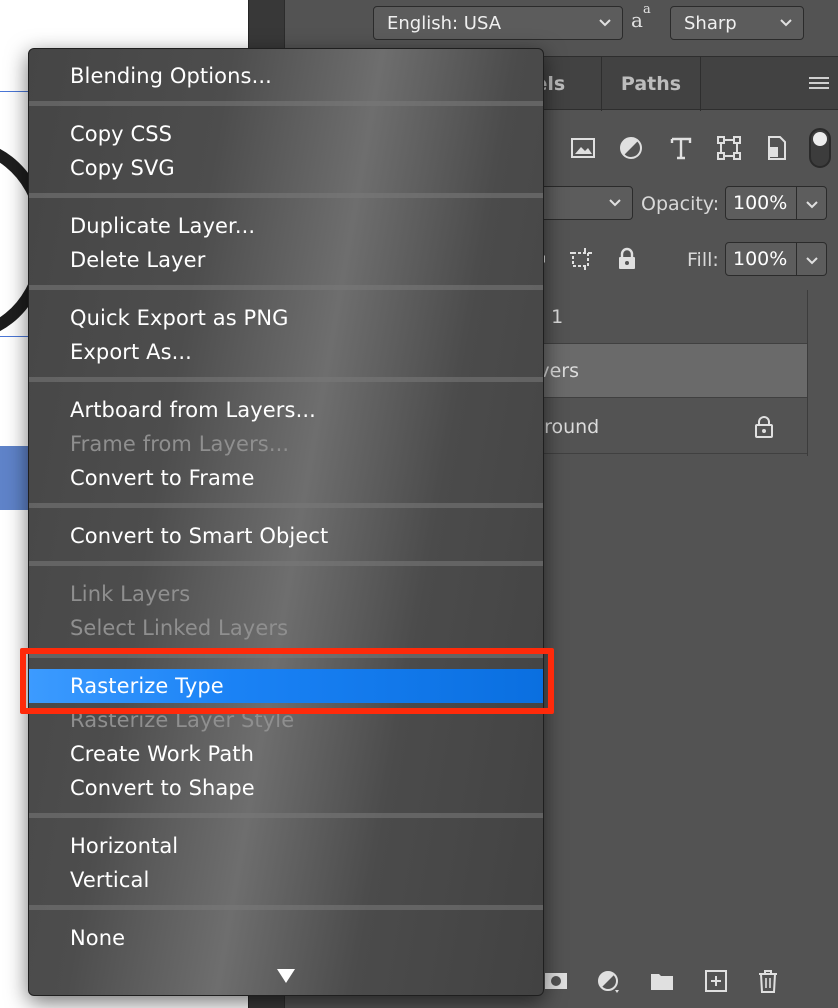 The width and height of the screenshot is (838, 1008). Describe the element at coordinates (729, 148) in the screenshot. I see `shape-filter-icon` at that location.